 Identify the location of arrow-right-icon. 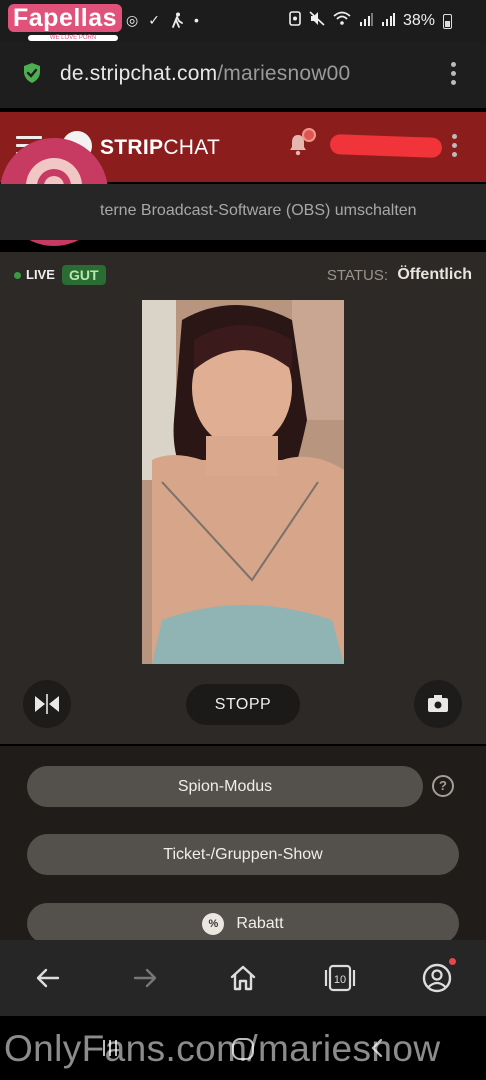
(145, 978).